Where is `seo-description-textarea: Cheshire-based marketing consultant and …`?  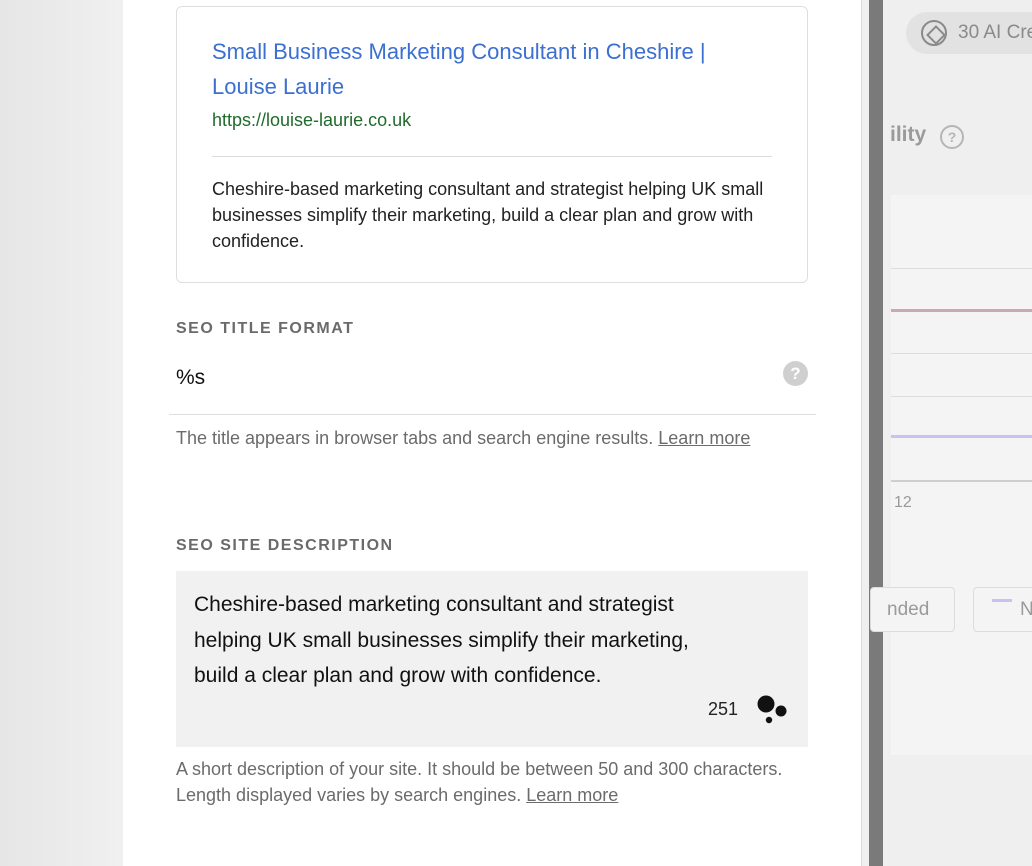
seo-description-textarea: Cheshire-based marketing consultant and … is located at coordinates (492, 659).